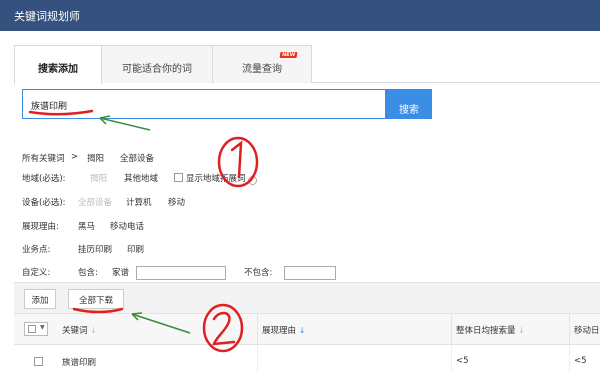 The height and width of the screenshot is (372, 600). What do you see at coordinates (86, 226) in the screenshot?
I see `reason-option-darkhorse: 黑马` at bounding box center [86, 226].